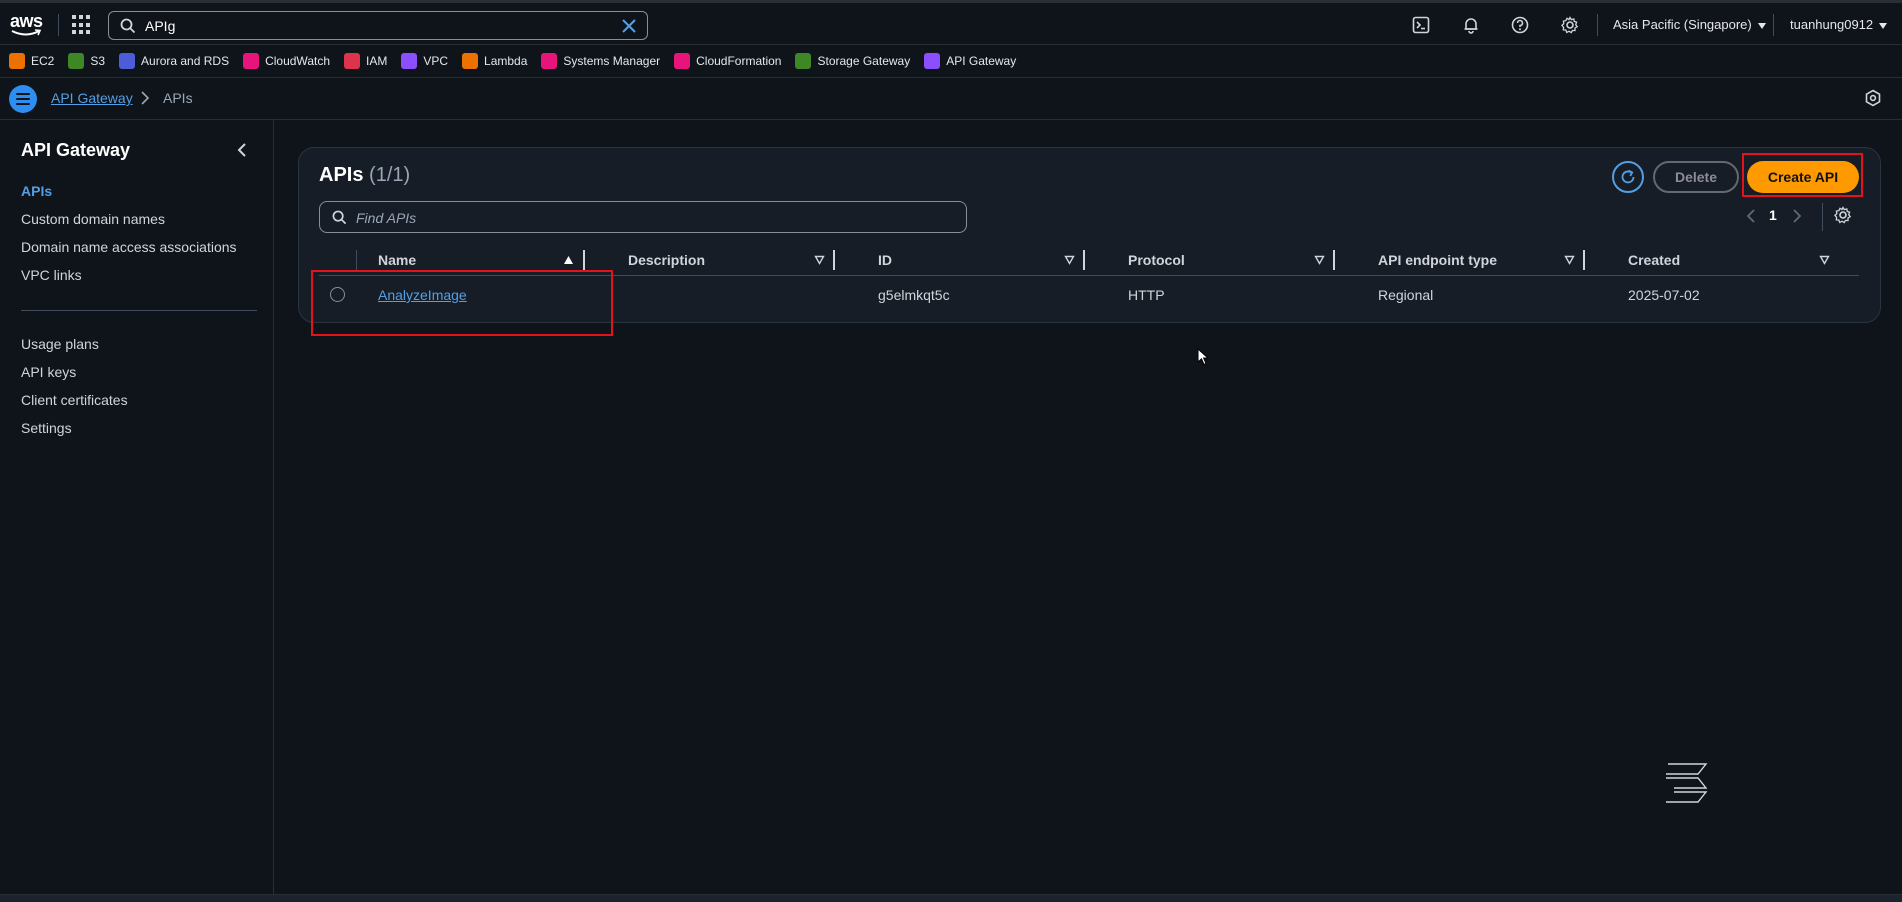 Image resolution: width=1902 pixels, height=902 pixels. Describe the element at coordinates (1832, 24) in the screenshot. I see `account-label: tuanhung0912` at that location.